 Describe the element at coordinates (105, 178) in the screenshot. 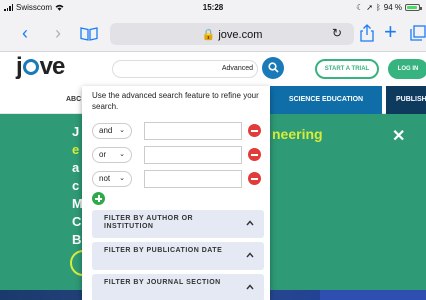

I see `operator-value: not` at that location.